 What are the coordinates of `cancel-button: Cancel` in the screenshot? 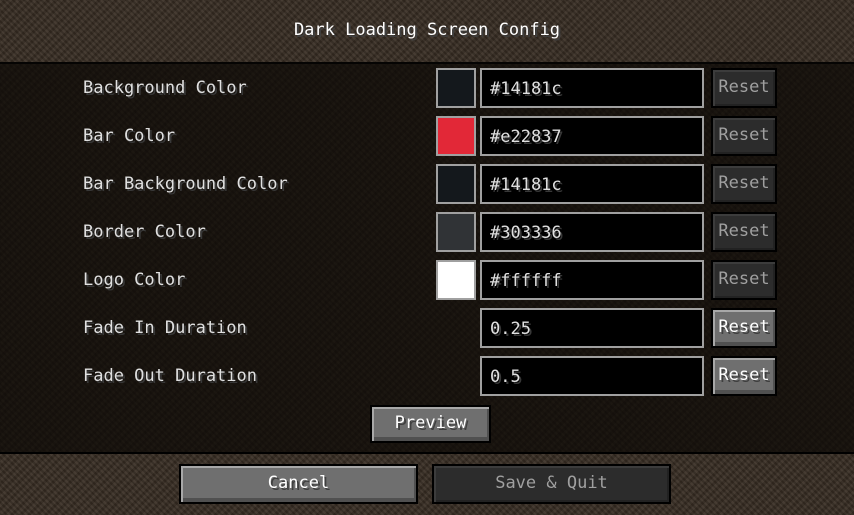 It's located at (298, 484).